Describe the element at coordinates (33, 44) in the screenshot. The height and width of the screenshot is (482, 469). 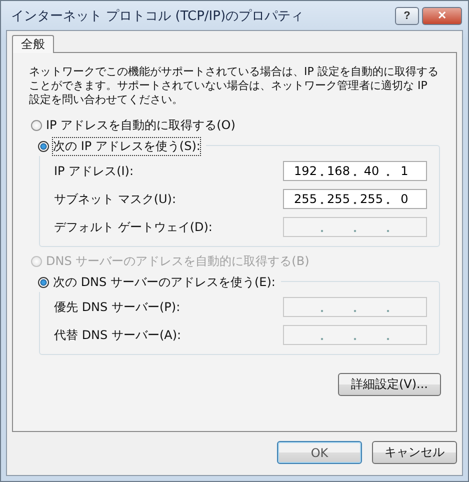
I see `tab: 全般` at that location.